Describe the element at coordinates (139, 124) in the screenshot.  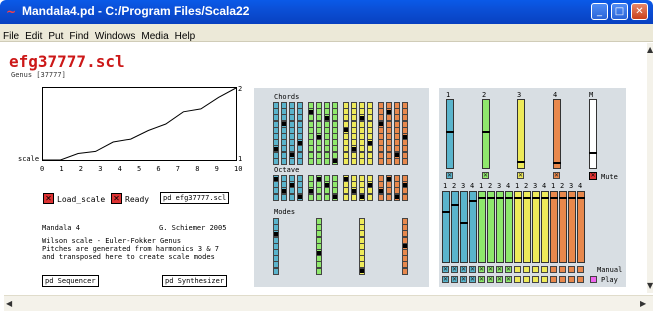
I see `scale-plot` at that location.